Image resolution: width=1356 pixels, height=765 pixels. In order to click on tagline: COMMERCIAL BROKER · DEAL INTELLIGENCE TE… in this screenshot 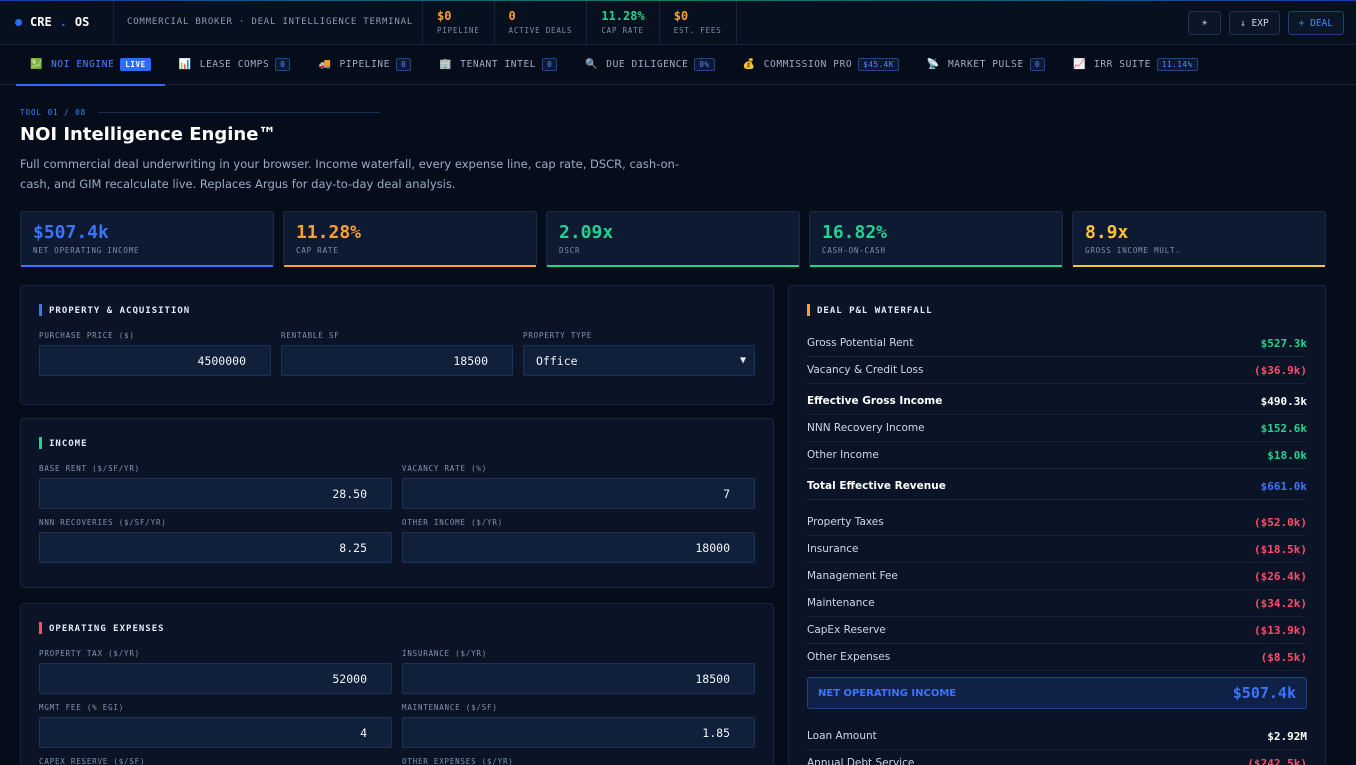, I will do `click(268, 22)`.